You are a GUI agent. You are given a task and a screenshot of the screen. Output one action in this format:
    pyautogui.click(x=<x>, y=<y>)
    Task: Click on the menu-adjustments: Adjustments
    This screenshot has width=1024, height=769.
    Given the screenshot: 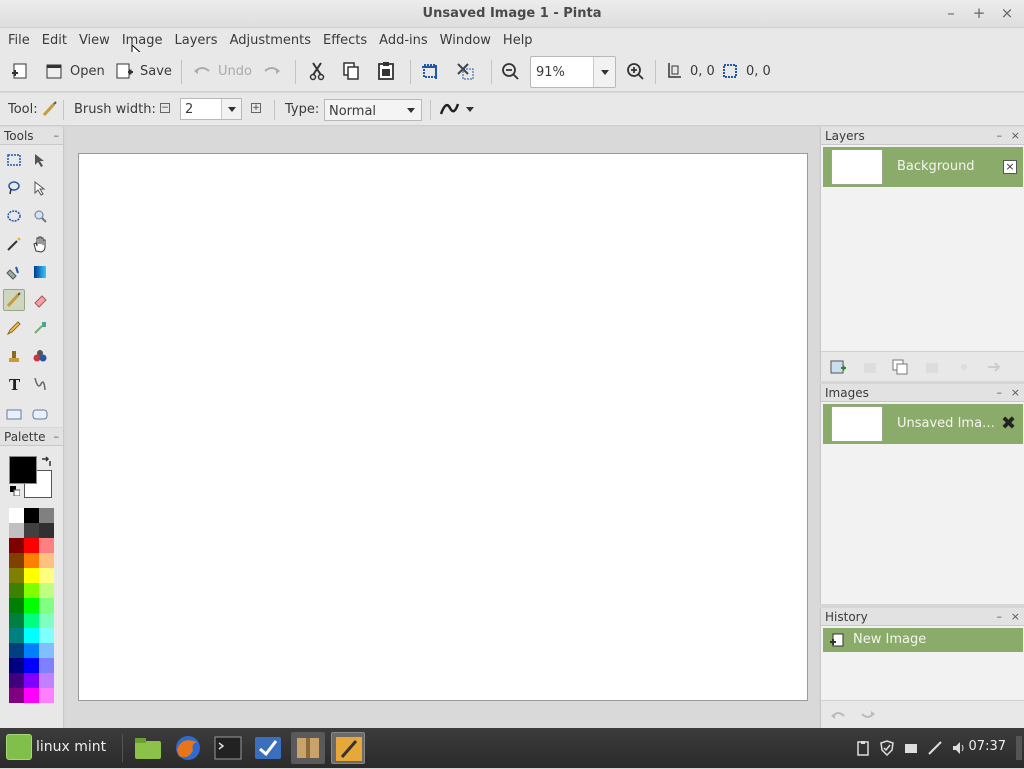 What is the action you would take?
    pyautogui.click(x=270, y=40)
    